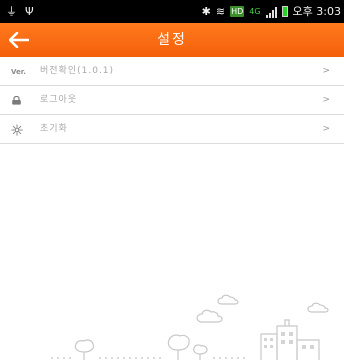  What do you see at coordinates (172, 129) in the screenshot?
I see `menu-item-reset: 초기화 >` at bounding box center [172, 129].